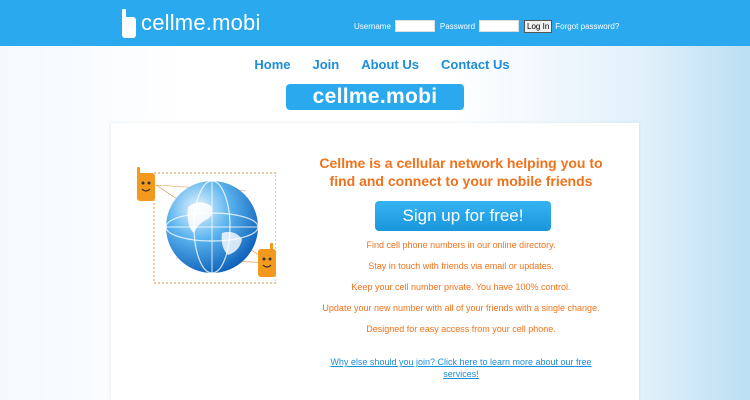 This screenshot has width=750, height=400. Describe the element at coordinates (206, 225) in the screenshot. I see `globe-with-phones-icon` at that location.